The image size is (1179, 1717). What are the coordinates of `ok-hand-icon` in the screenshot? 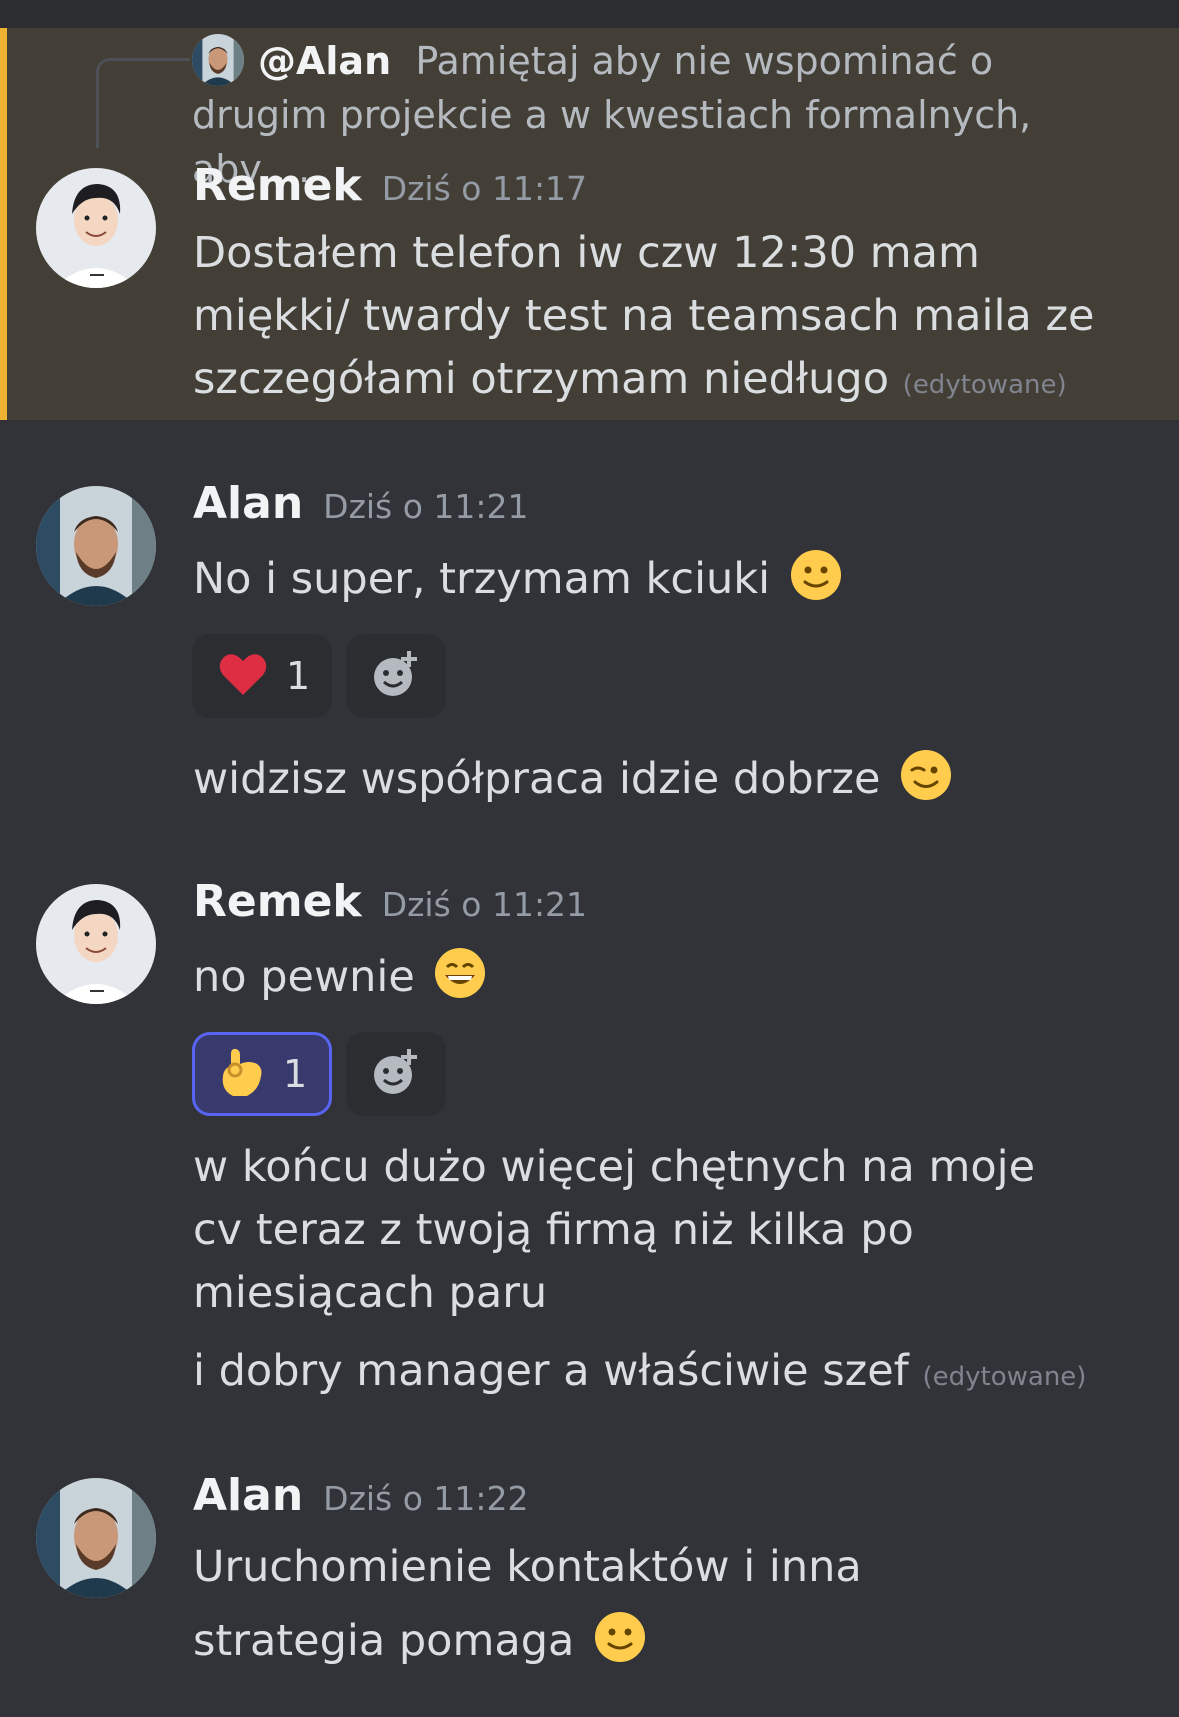 It's located at (242, 1074).